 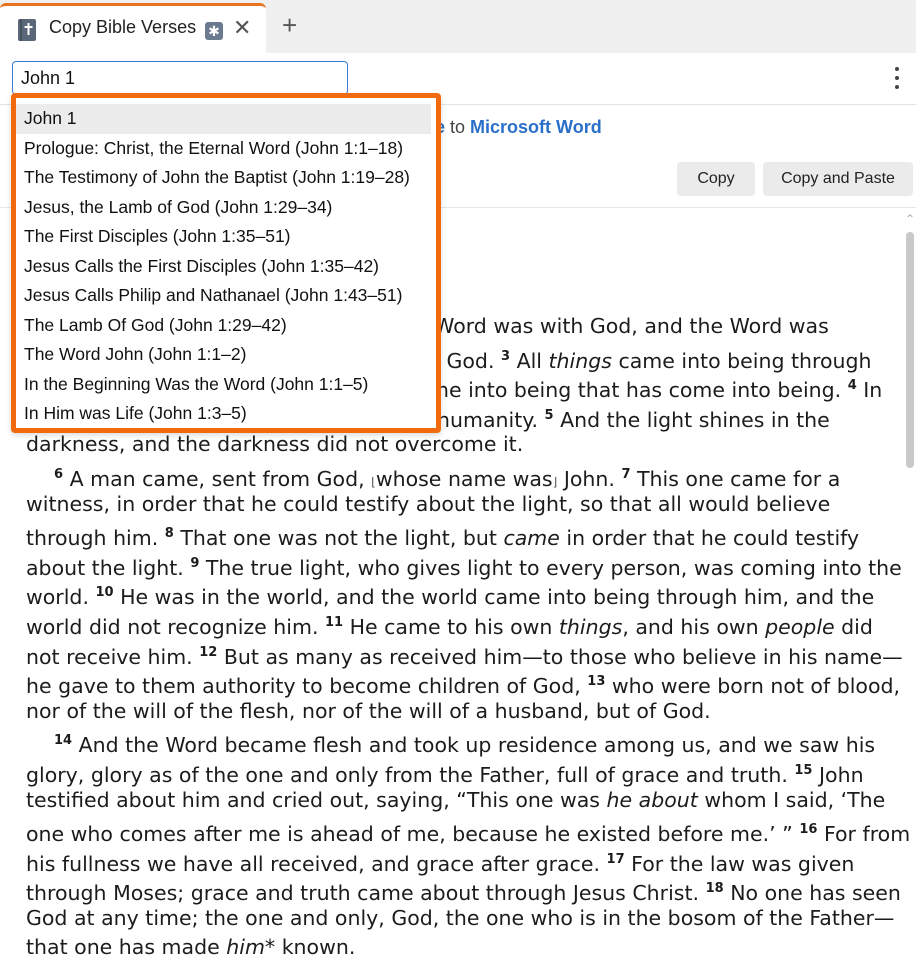 What do you see at coordinates (226, 355) in the screenshot?
I see `suggestion-item: The Word John (John 1:1–2)` at bounding box center [226, 355].